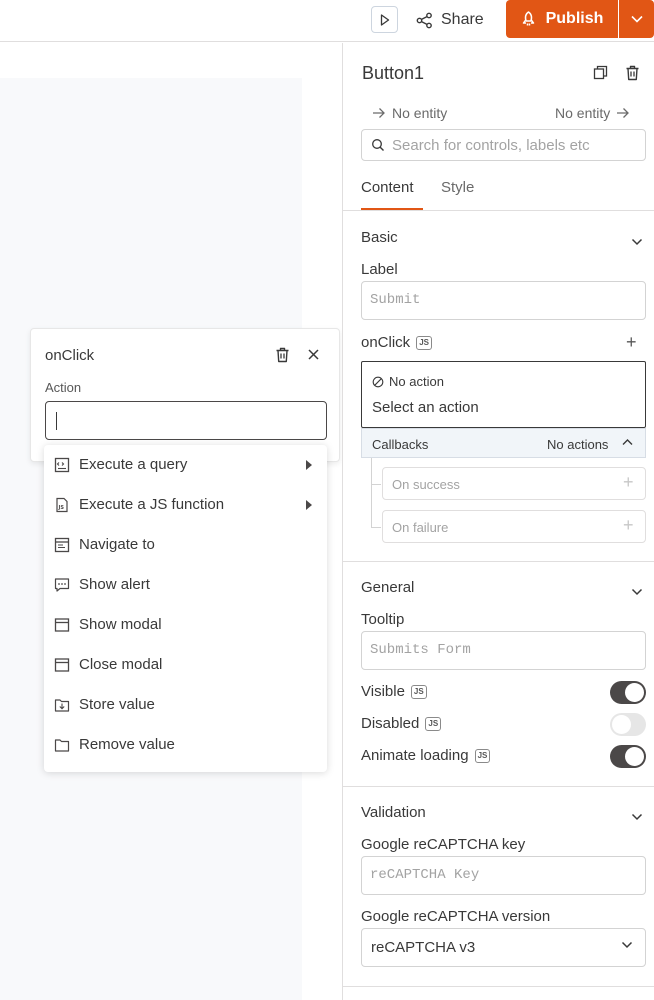  I want to click on tooltip-placeholder: Submits Form, so click(420, 650).